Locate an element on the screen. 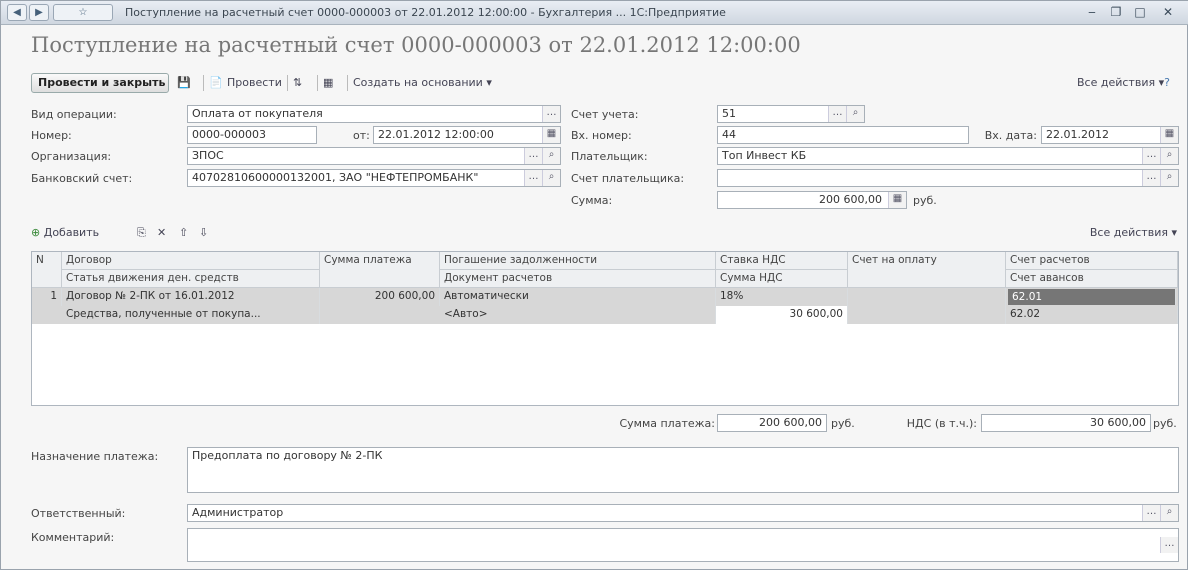  responsible-label: Ответственный: is located at coordinates (78, 513).